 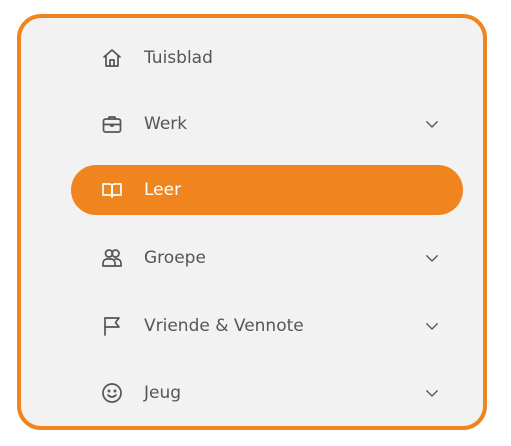 What do you see at coordinates (112, 326) in the screenshot?
I see `flag-icon` at bounding box center [112, 326].